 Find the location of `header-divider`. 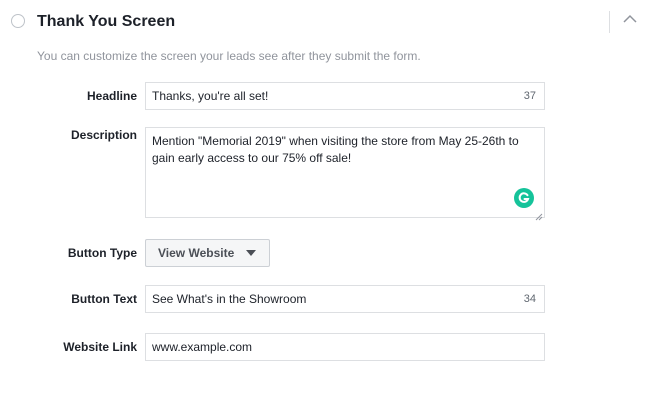

header-divider is located at coordinates (609, 22).